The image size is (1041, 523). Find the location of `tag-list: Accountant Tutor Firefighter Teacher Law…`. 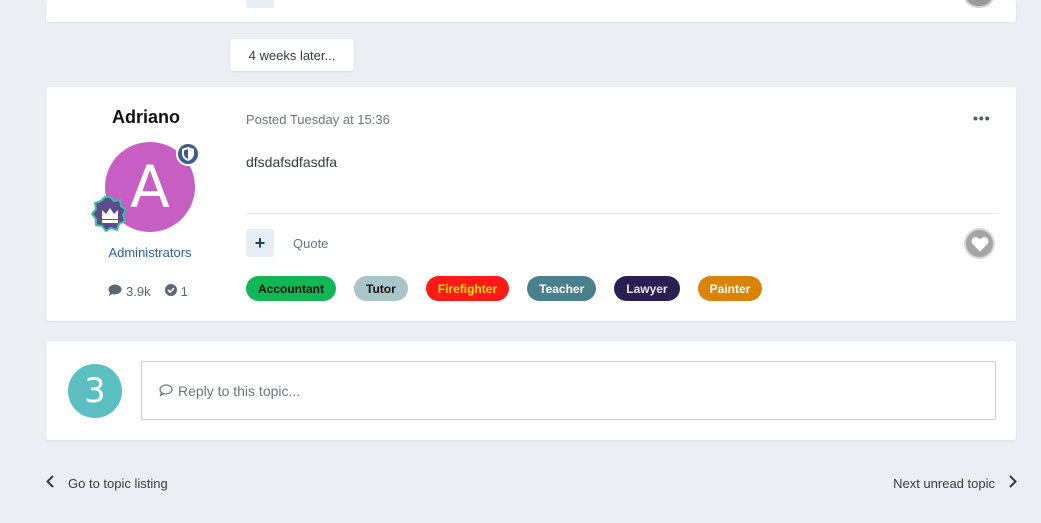

tag-list: Accountant Tutor Firefighter Teacher Law… is located at coordinates (504, 288).